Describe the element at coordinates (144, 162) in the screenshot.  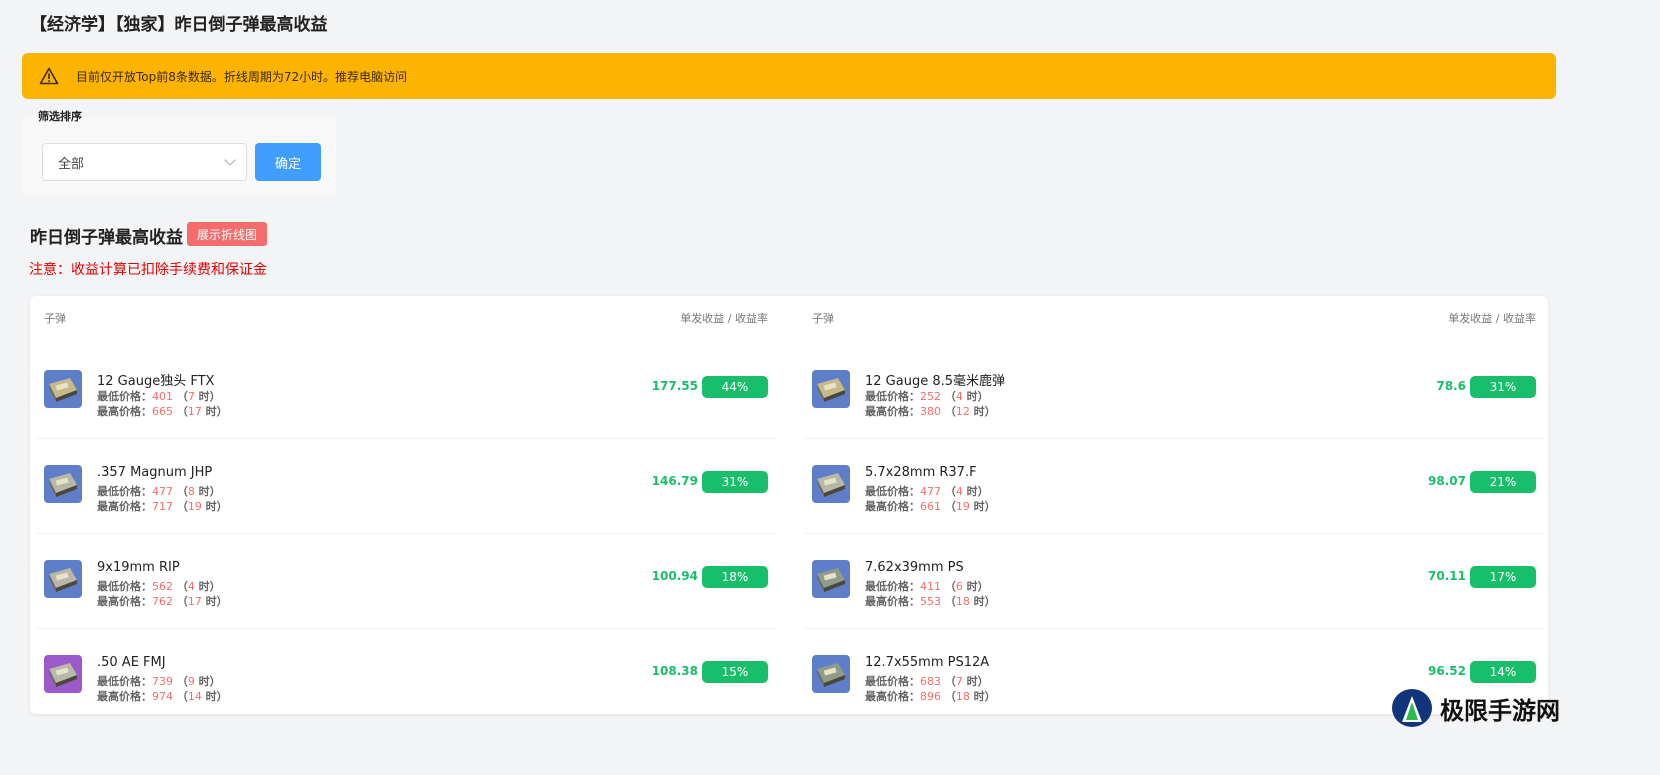
I see `sort-select: 全部` at that location.